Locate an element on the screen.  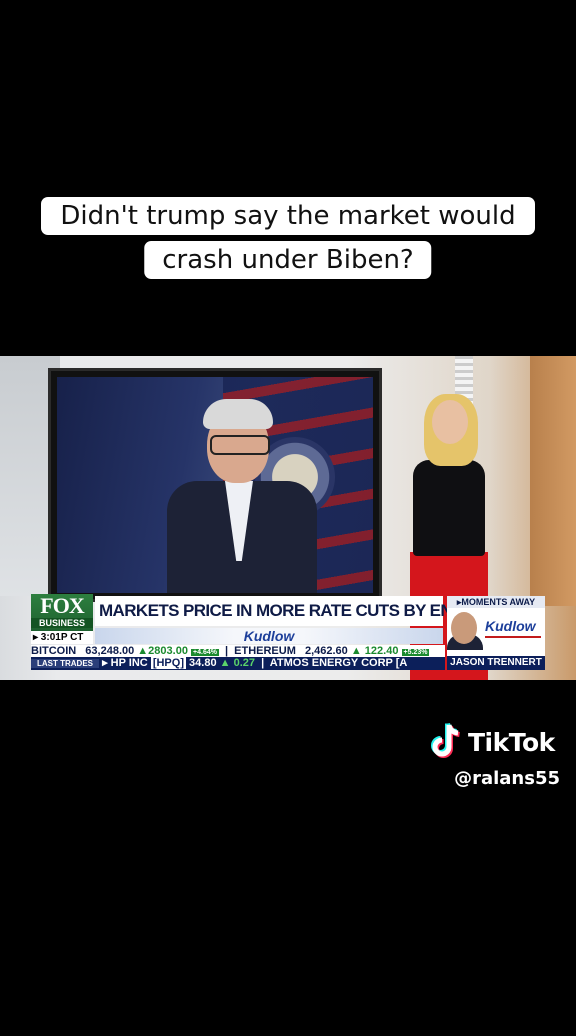
ticker-pct-ethereum: +5.23% is located at coordinates (415, 652).